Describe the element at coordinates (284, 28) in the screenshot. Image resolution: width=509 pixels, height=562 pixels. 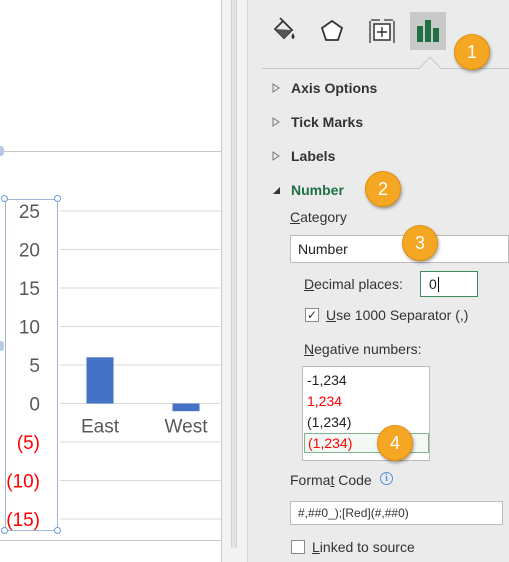
I see `fill-line-icon` at that location.